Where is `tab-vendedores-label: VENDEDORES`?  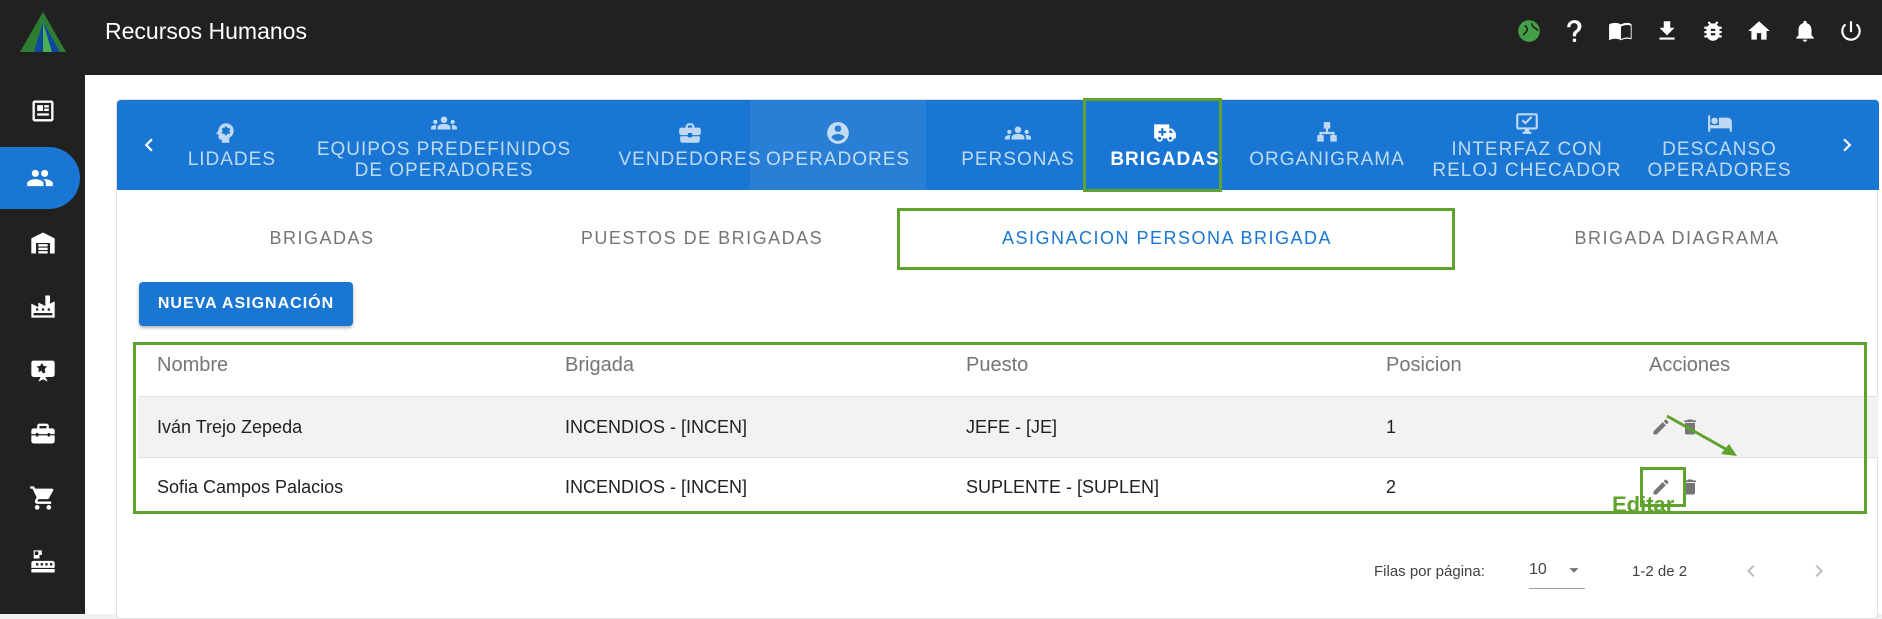 tab-vendedores-label: VENDEDORES is located at coordinates (690, 159).